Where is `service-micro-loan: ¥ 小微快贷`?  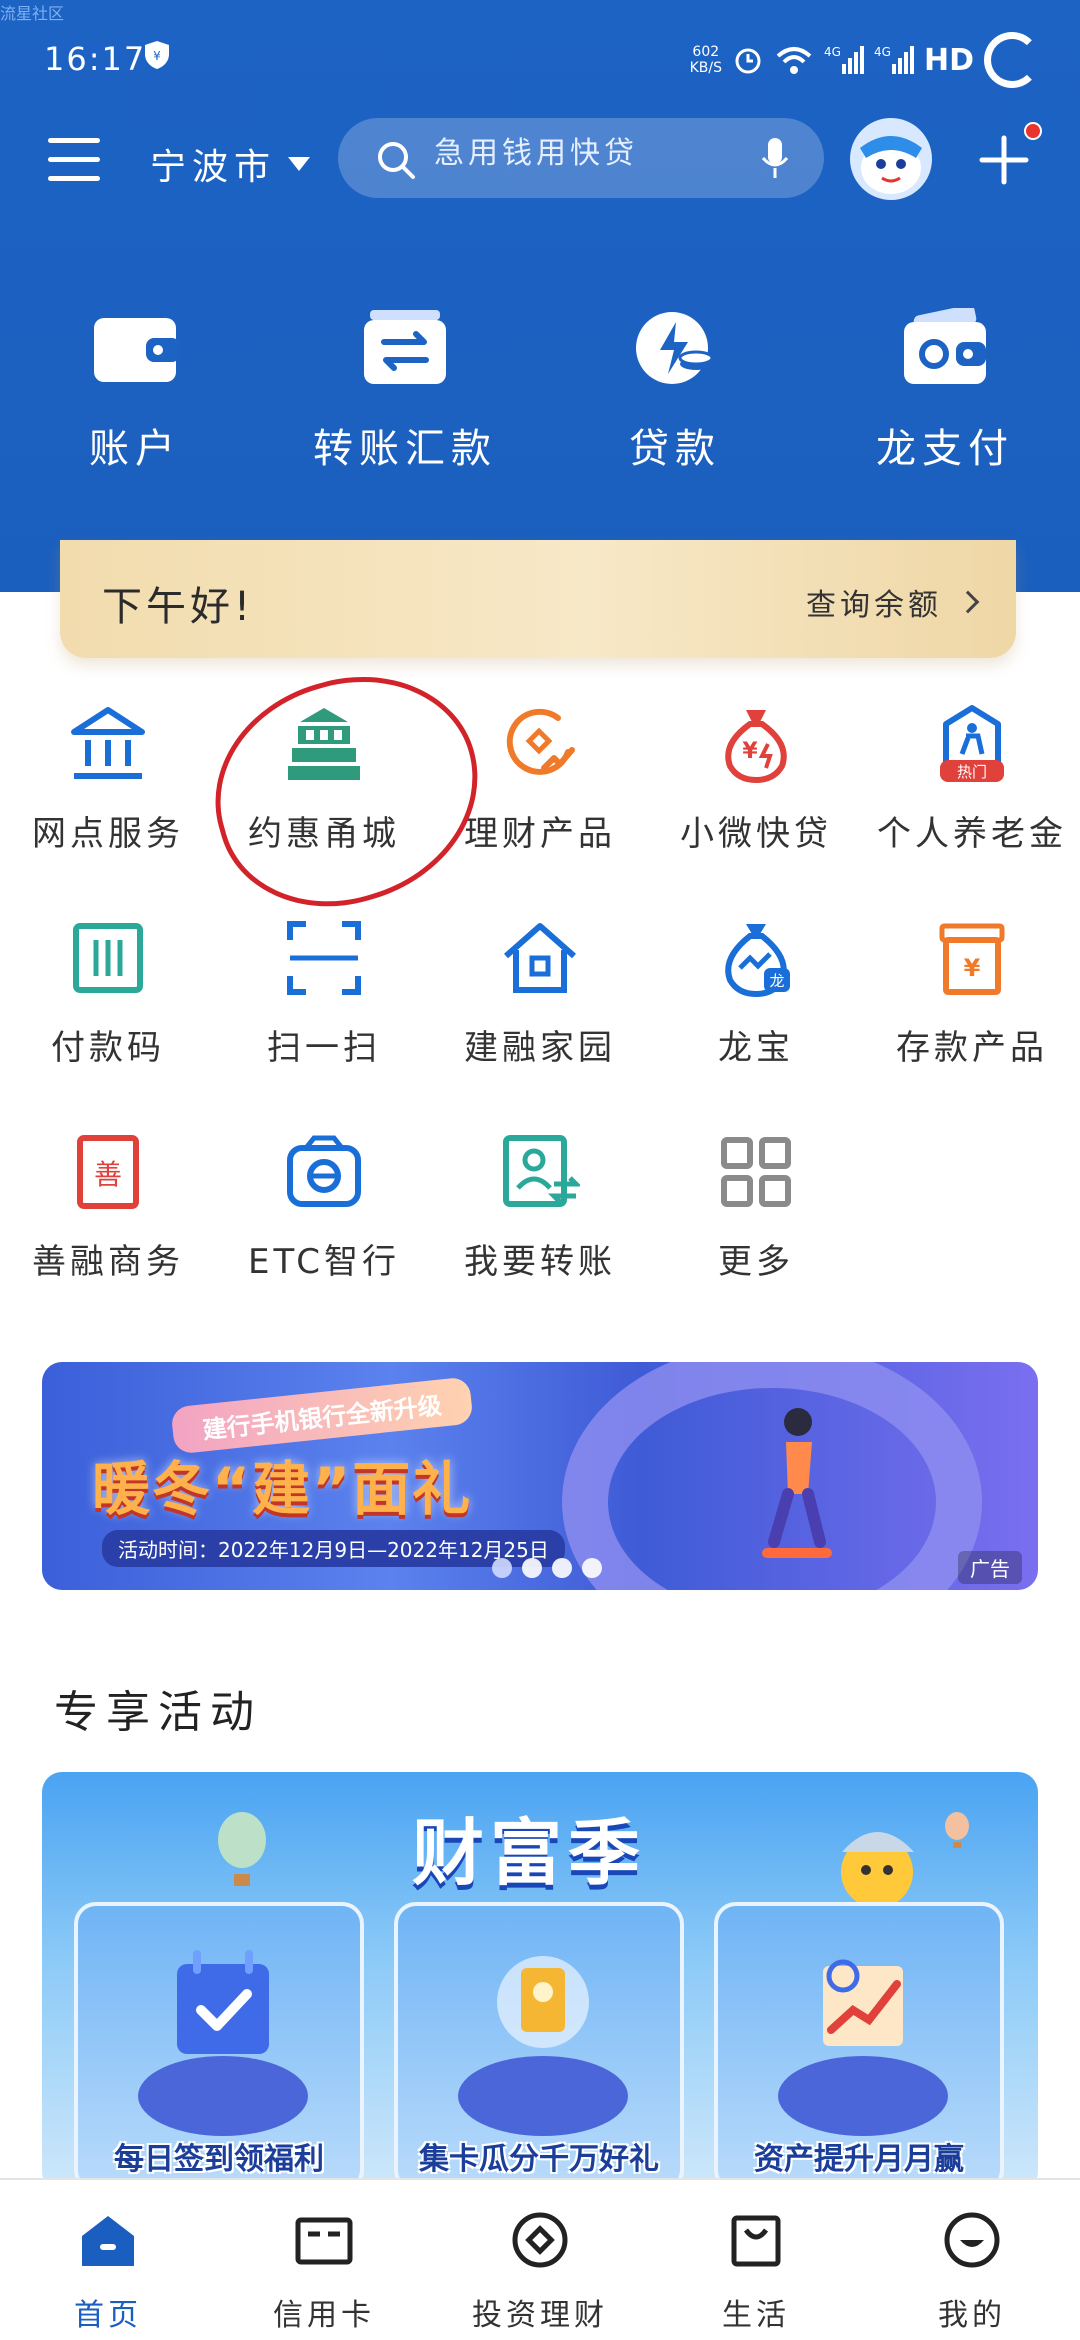
service-micro-loan: ¥ 小微快贷 is located at coordinates (756, 797).